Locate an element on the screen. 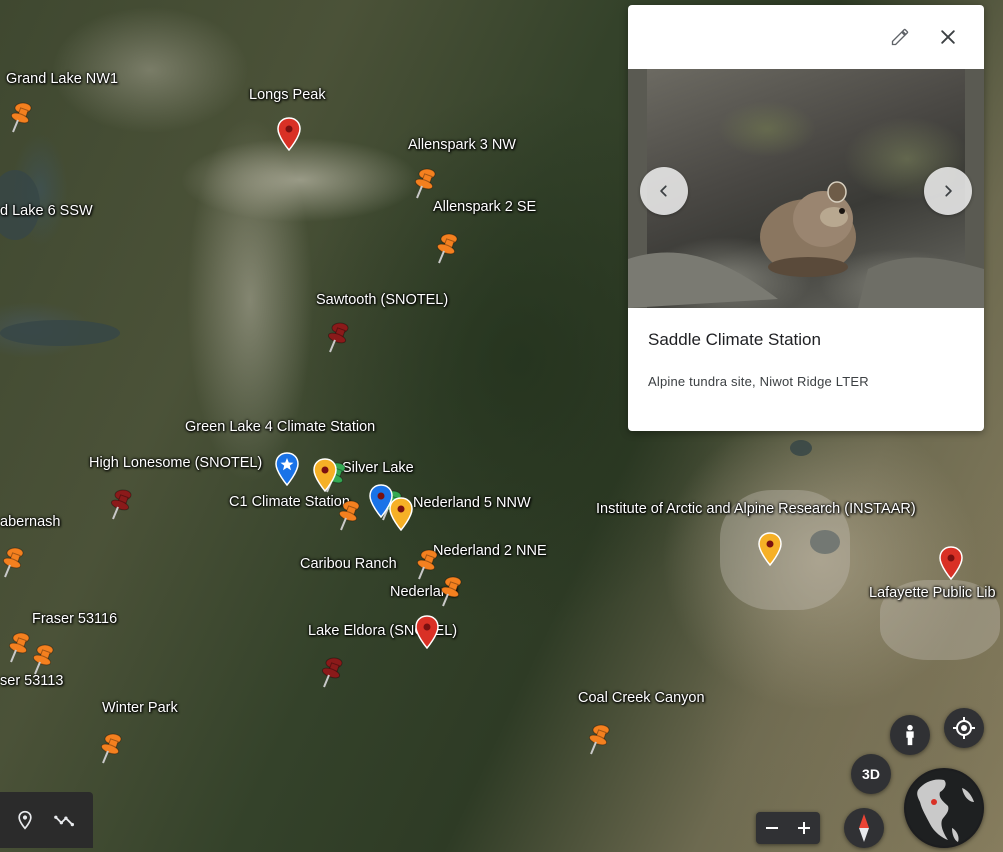 This screenshot has height=852, width=1003. my-location-button is located at coordinates (964, 728).